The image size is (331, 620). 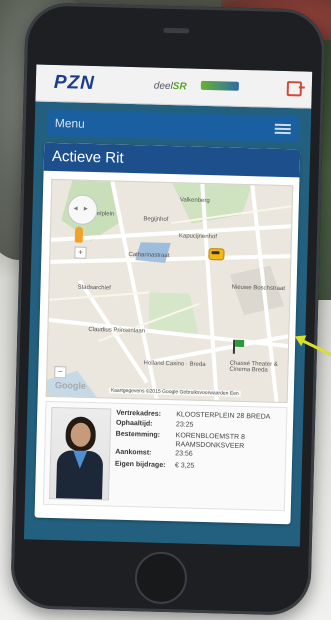 What do you see at coordinates (94, 288) in the screenshot?
I see `map-label: Stadsarchief` at bounding box center [94, 288].